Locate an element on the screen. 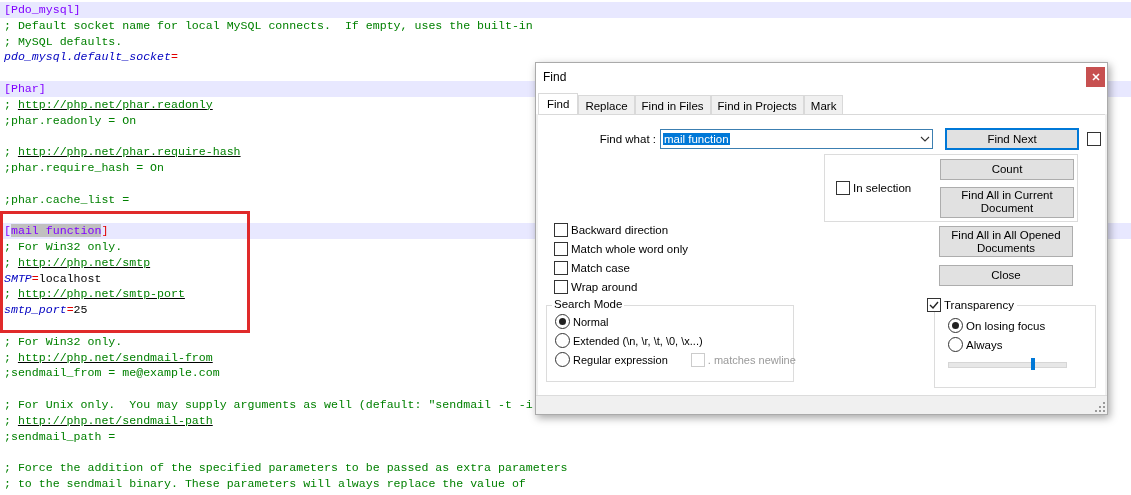 The image size is (1131, 495). dialog-button: Count is located at coordinates (1007, 169).